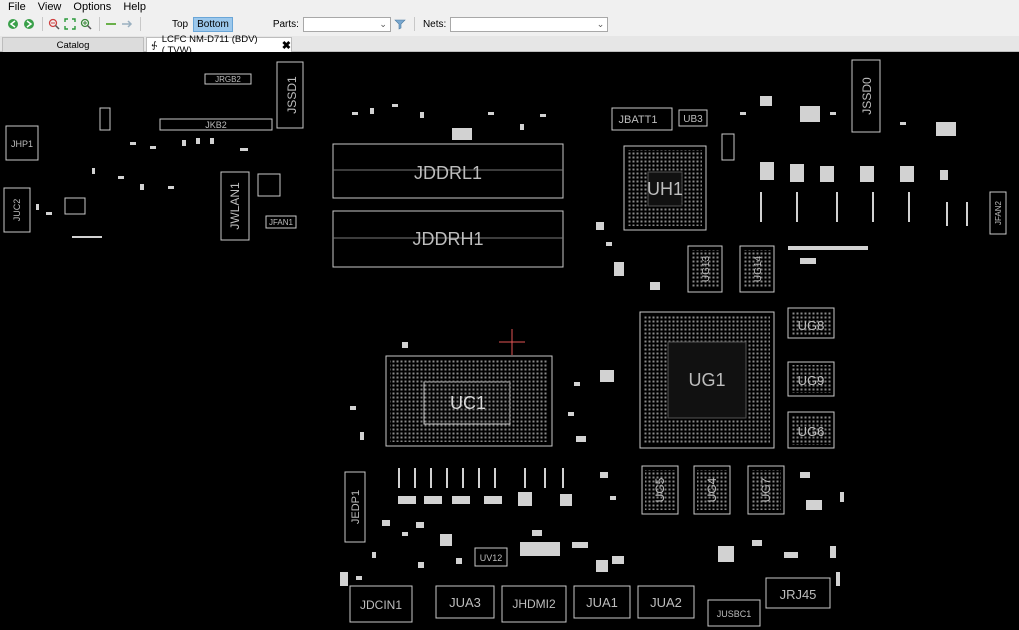  What do you see at coordinates (491, 558) in the screenshot?
I see `label-uv12: UV12` at bounding box center [491, 558].